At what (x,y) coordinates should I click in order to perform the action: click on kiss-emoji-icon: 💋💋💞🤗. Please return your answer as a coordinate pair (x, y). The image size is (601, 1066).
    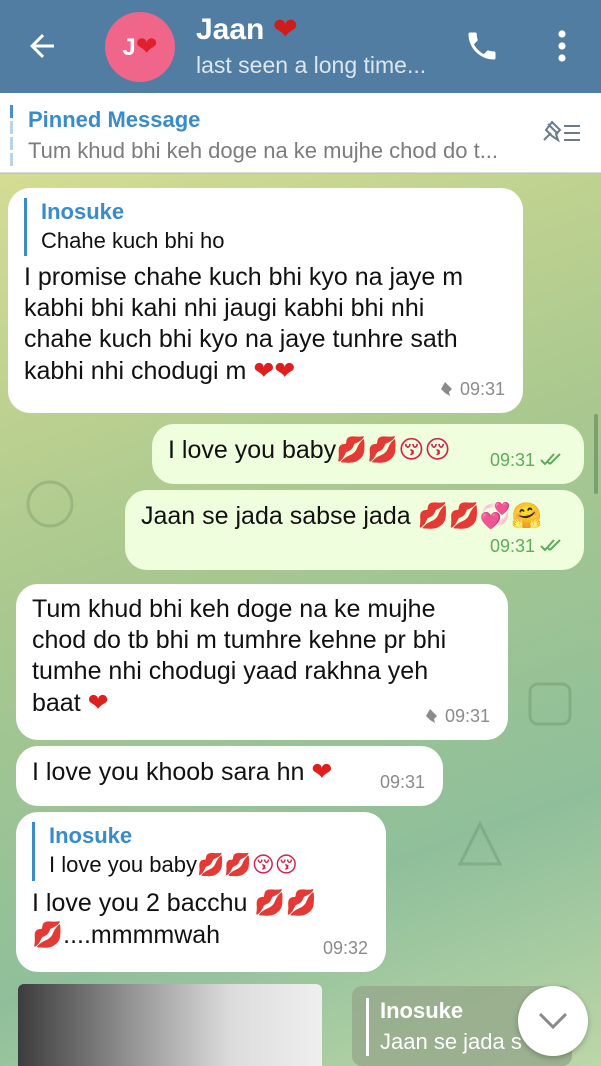
    Looking at the image, I should click on (480, 515).